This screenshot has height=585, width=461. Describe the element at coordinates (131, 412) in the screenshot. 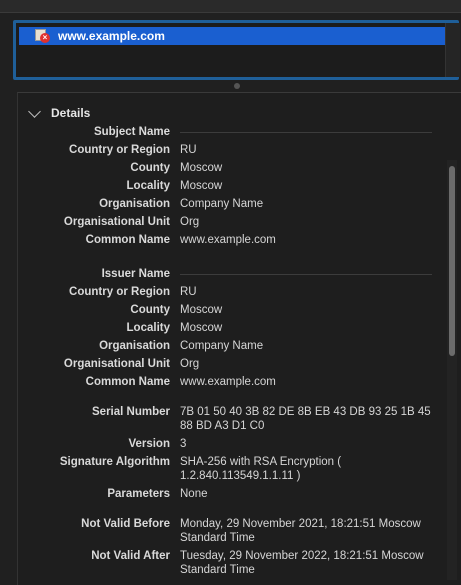

I see `field-label: Serial Number` at that location.